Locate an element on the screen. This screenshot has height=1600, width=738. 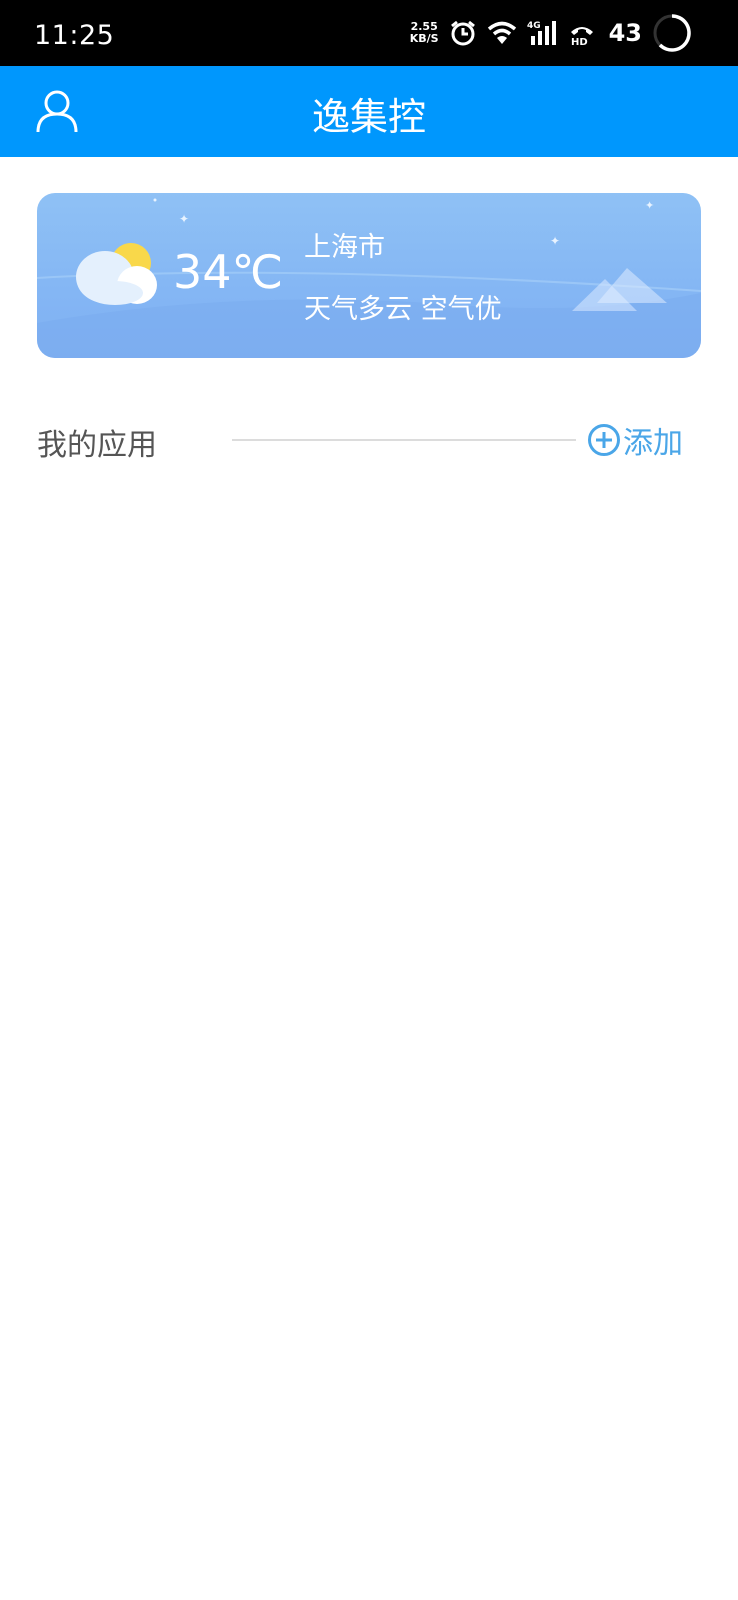
battery-ring-icon is located at coordinates (672, 33).